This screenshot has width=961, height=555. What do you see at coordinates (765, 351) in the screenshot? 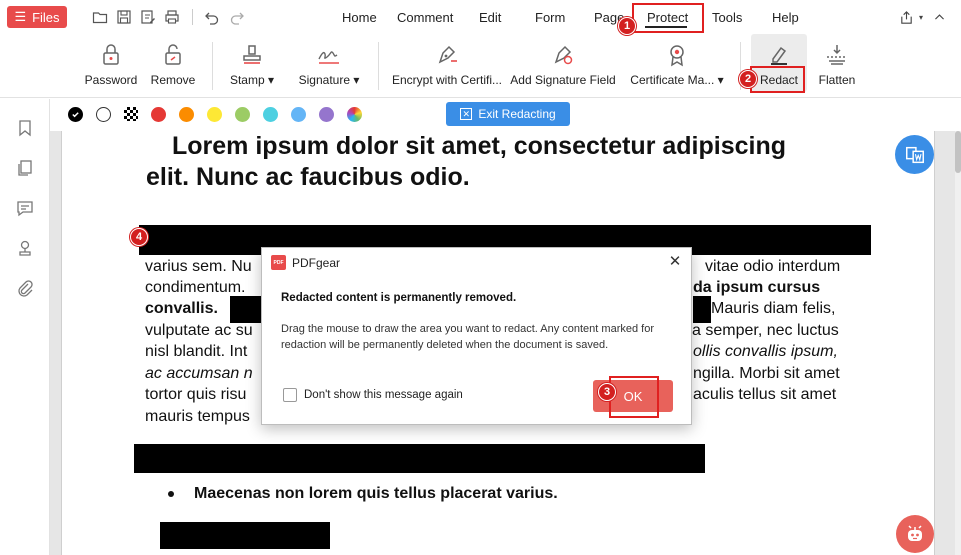
I see `paragraph-text: ollis convallis ipsum,` at bounding box center [765, 351].